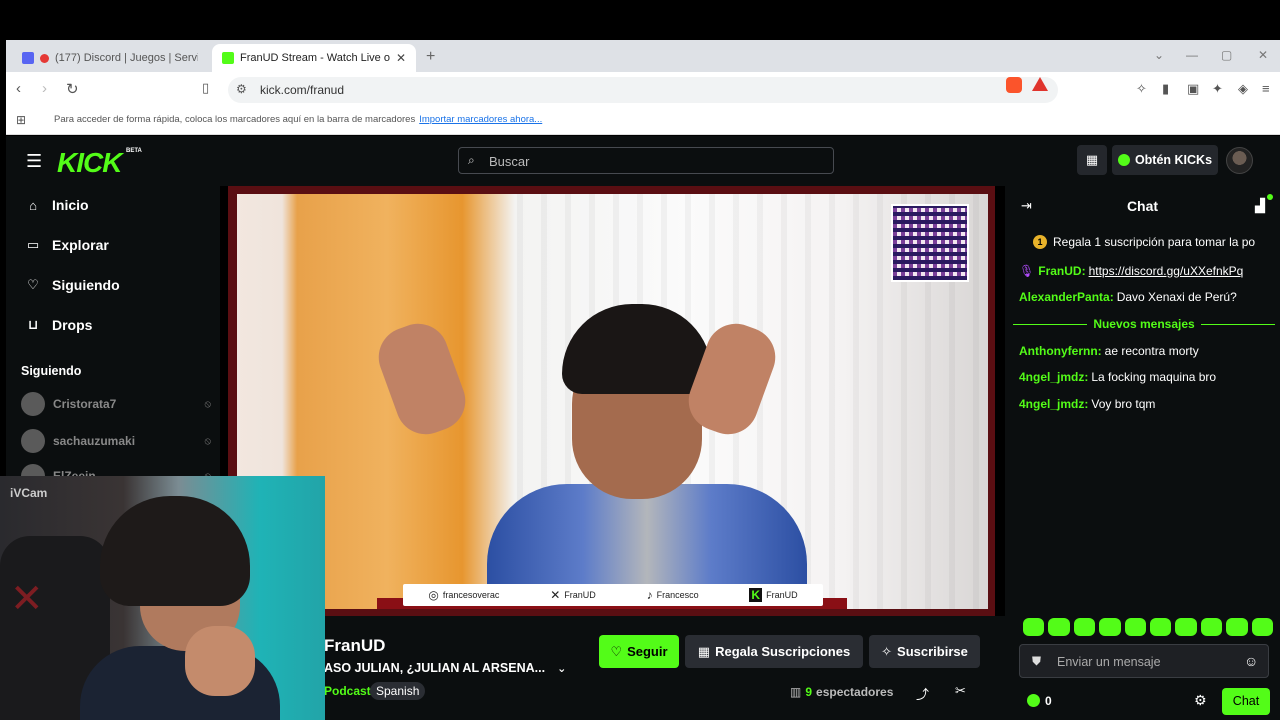 The image size is (1280, 720). What do you see at coordinates (1270, 197) in the screenshot?
I see `notification-dot` at bounding box center [1270, 197].